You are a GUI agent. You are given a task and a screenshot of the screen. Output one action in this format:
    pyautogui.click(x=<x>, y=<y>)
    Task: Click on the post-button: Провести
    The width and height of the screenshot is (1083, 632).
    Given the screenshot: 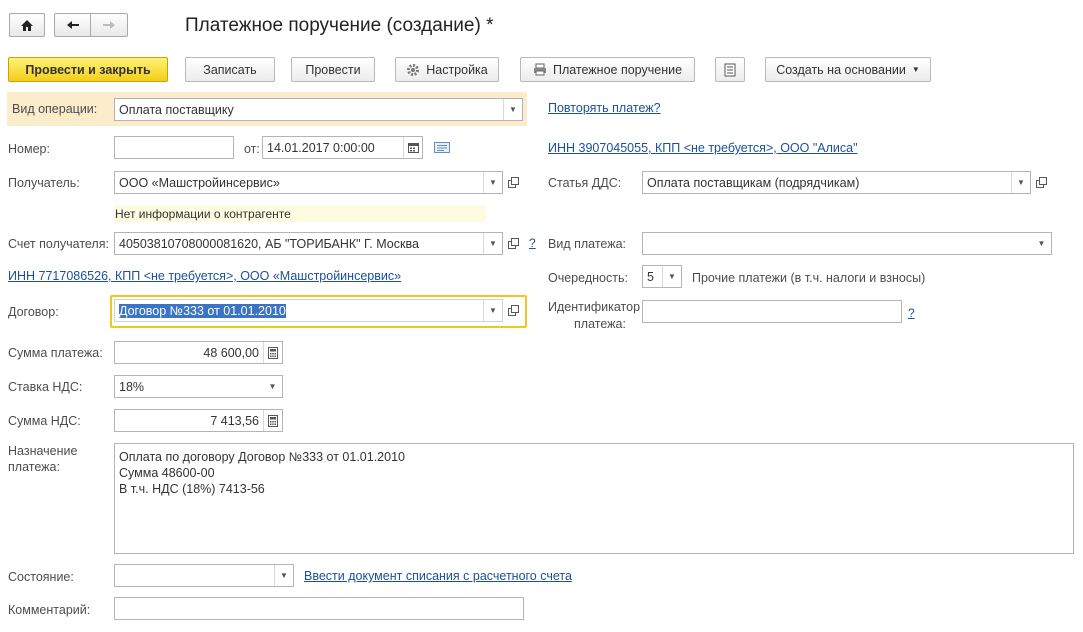 What is the action you would take?
    pyautogui.click(x=333, y=69)
    